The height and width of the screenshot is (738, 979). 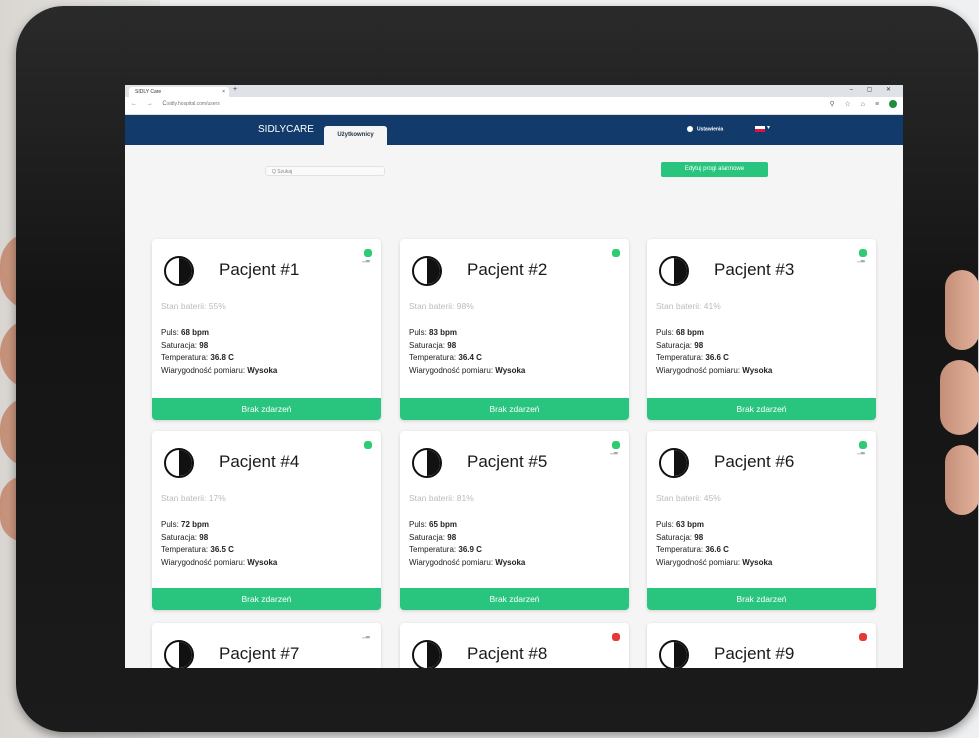 I want to click on battery-status: Stan baterii: 81%, so click(x=441, y=498).